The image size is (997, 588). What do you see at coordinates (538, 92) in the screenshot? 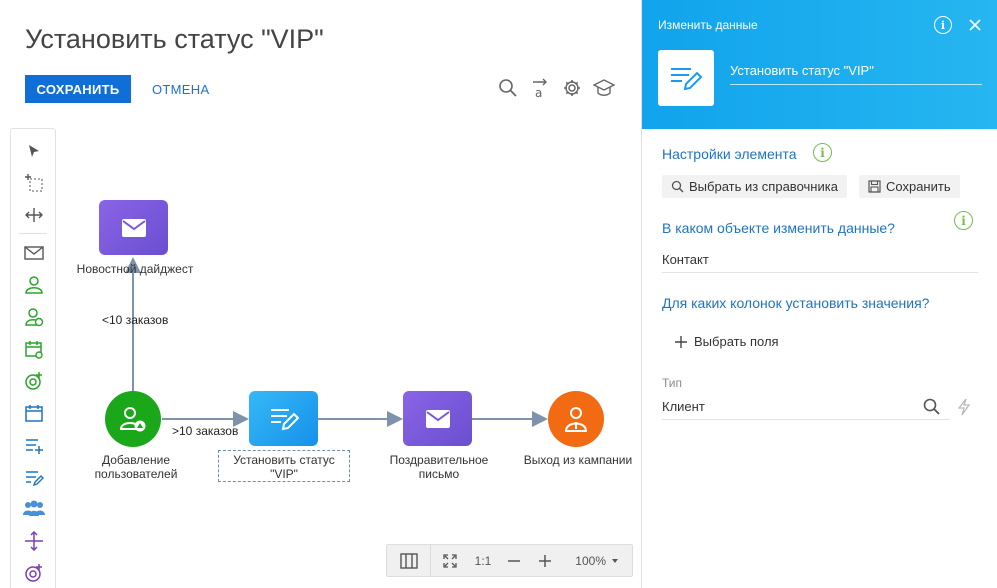
I see `svg-text: a` at bounding box center [538, 92].